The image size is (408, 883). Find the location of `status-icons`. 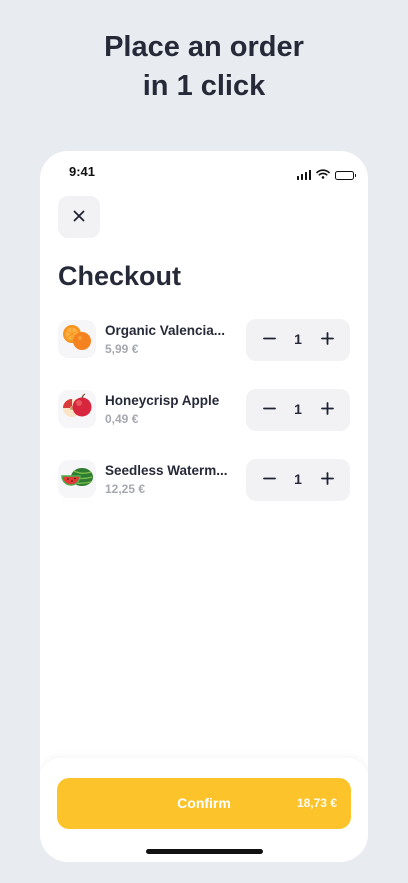

status-icons is located at coordinates (326, 175).